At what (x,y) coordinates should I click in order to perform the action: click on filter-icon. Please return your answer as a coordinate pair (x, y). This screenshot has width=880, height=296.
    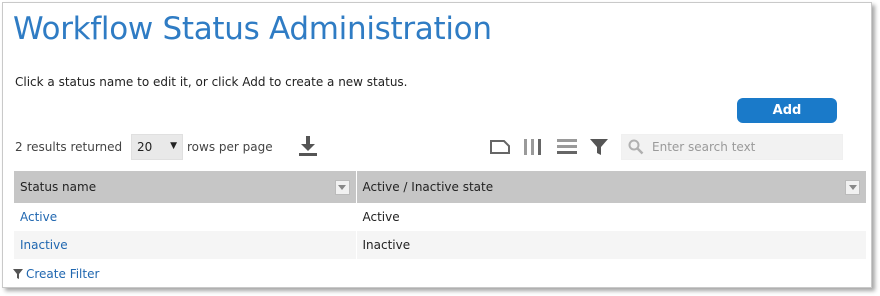
    Looking at the image, I should click on (599, 147).